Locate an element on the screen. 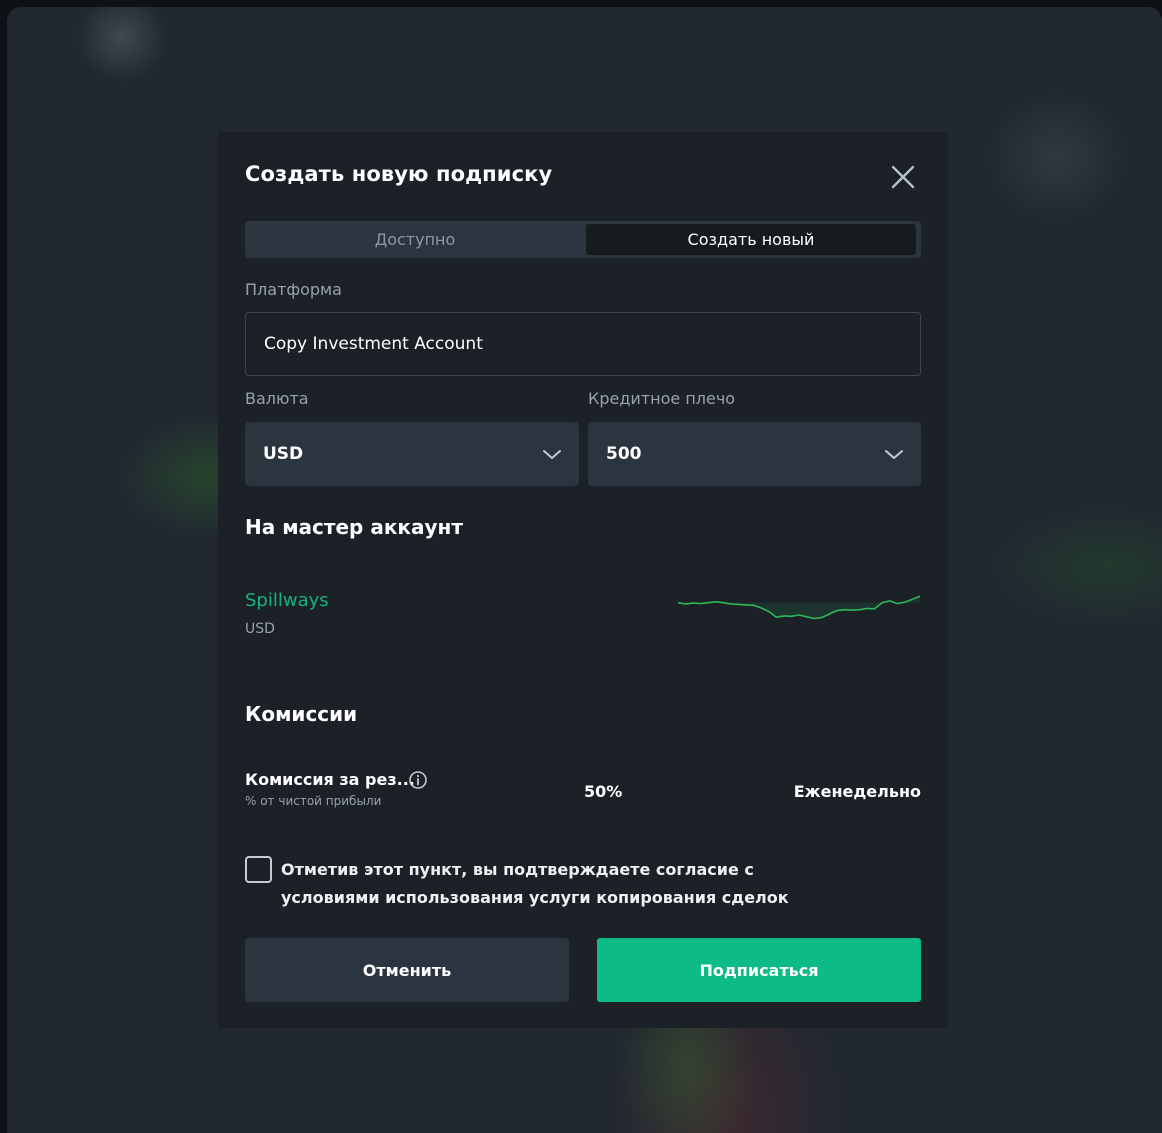 The height and width of the screenshot is (1133, 1162). currency-value: USD is located at coordinates (283, 454).